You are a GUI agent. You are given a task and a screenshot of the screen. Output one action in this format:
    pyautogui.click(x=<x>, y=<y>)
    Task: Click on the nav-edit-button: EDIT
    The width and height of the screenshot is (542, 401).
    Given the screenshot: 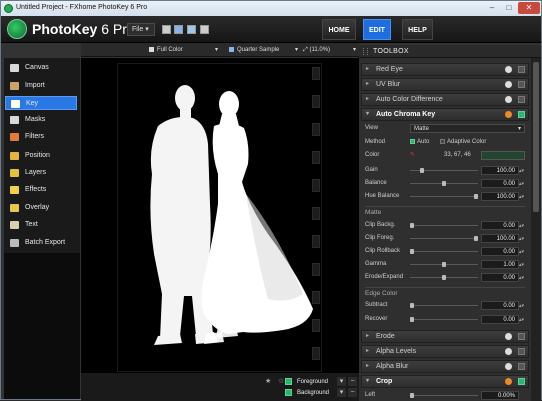 What is the action you would take?
    pyautogui.click(x=377, y=29)
    